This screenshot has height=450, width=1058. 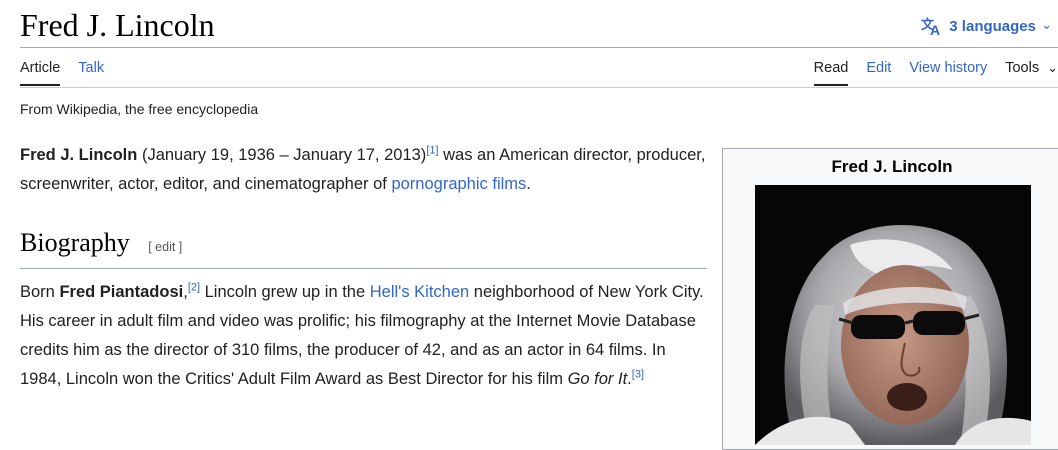 What do you see at coordinates (117, 25) in the screenshot?
I see `page-title: Fred J. Lincoln` at bounding box center [117, 25].